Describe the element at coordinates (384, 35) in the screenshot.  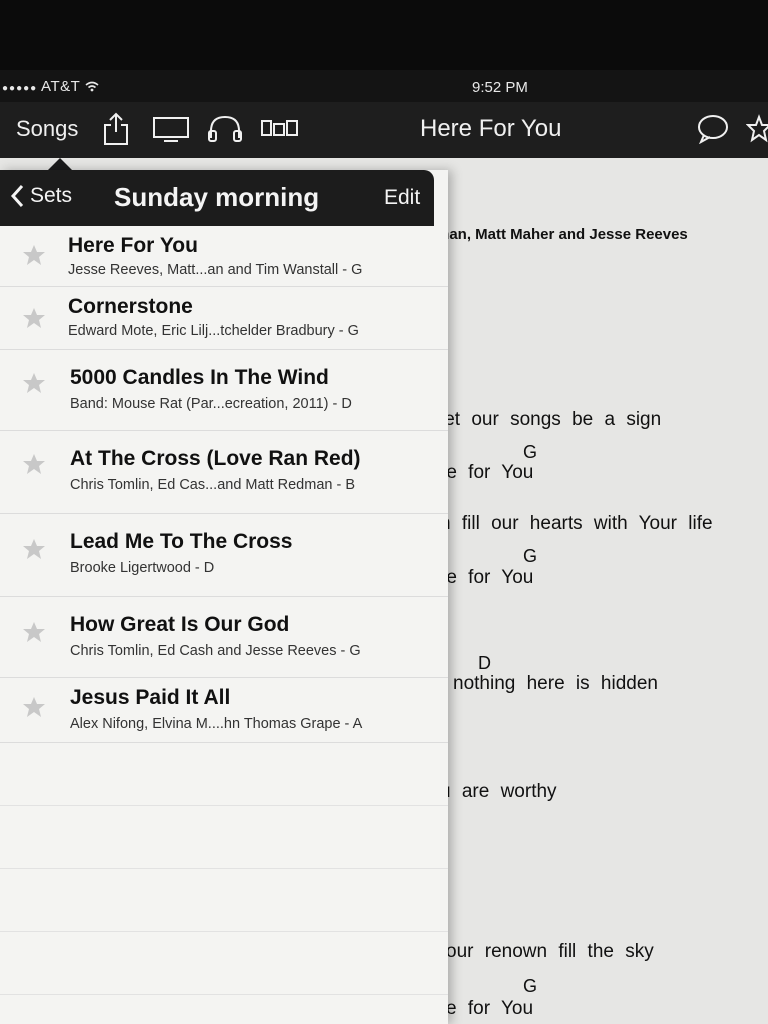
I see `device-bezel` at that location.